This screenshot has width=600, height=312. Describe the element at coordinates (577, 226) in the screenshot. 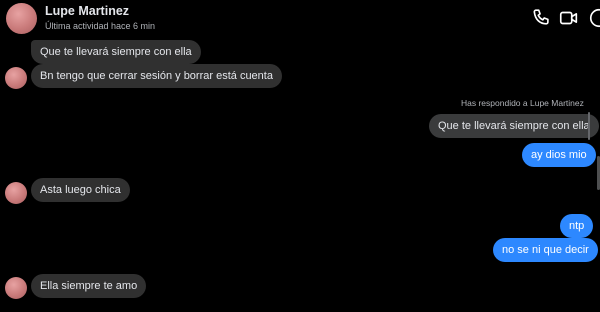

I see `outgoing-message: ntp` at that location.